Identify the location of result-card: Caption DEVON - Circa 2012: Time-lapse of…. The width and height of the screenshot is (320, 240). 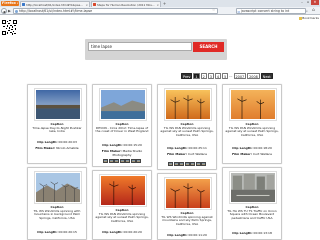
(122, 125).